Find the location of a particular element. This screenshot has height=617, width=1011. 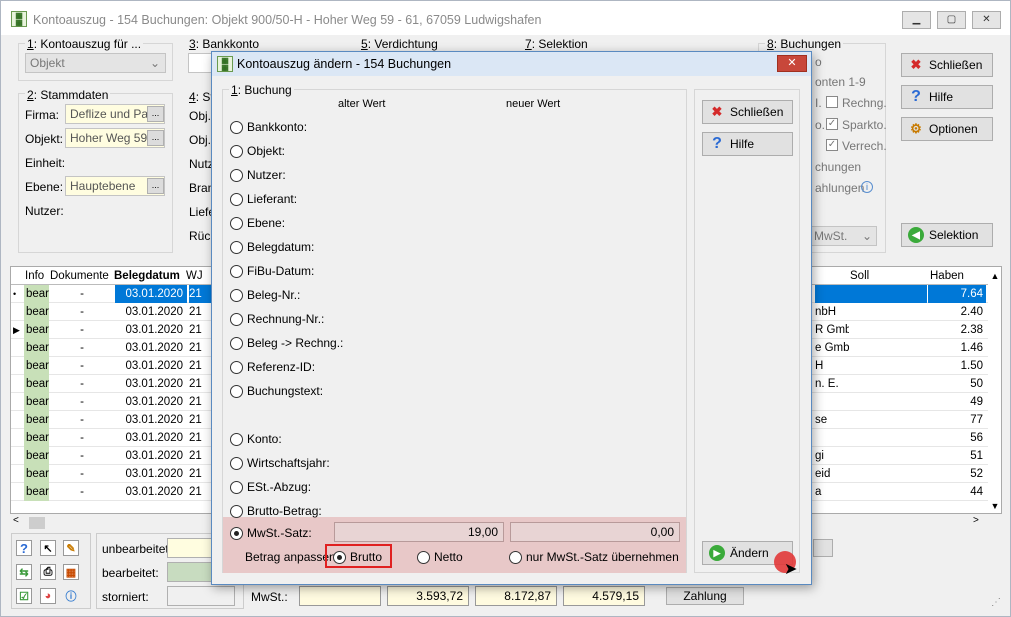

radio-brutto: Brutto is located at coordinates (357, 557).